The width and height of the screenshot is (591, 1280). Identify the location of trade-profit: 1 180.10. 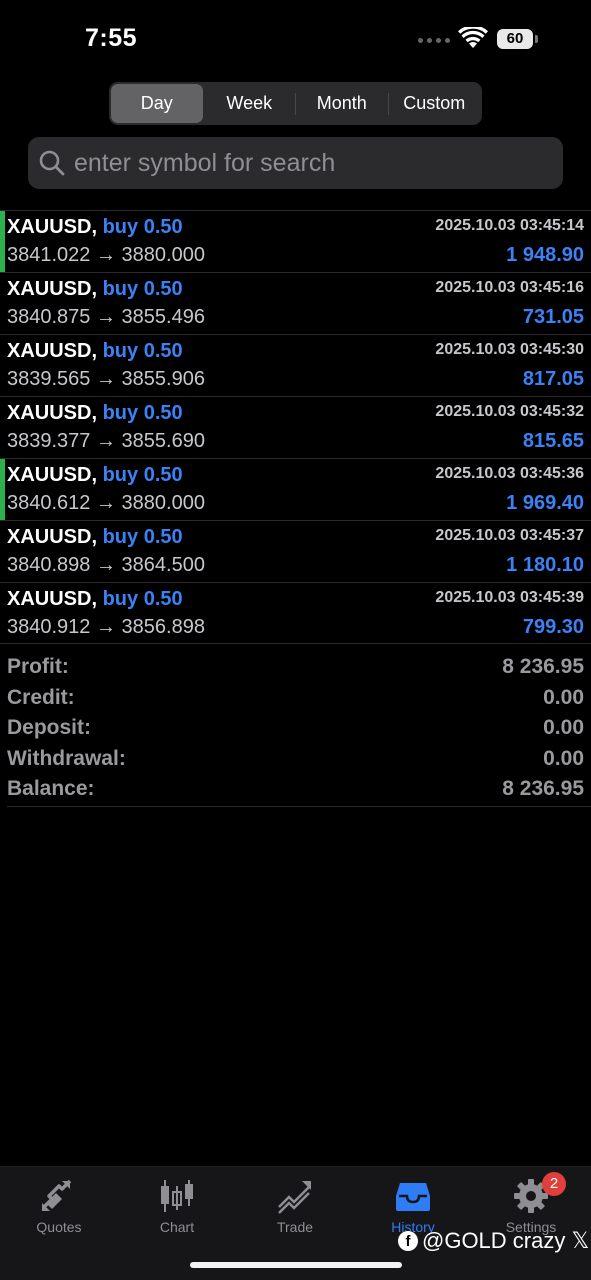
(545, 565).